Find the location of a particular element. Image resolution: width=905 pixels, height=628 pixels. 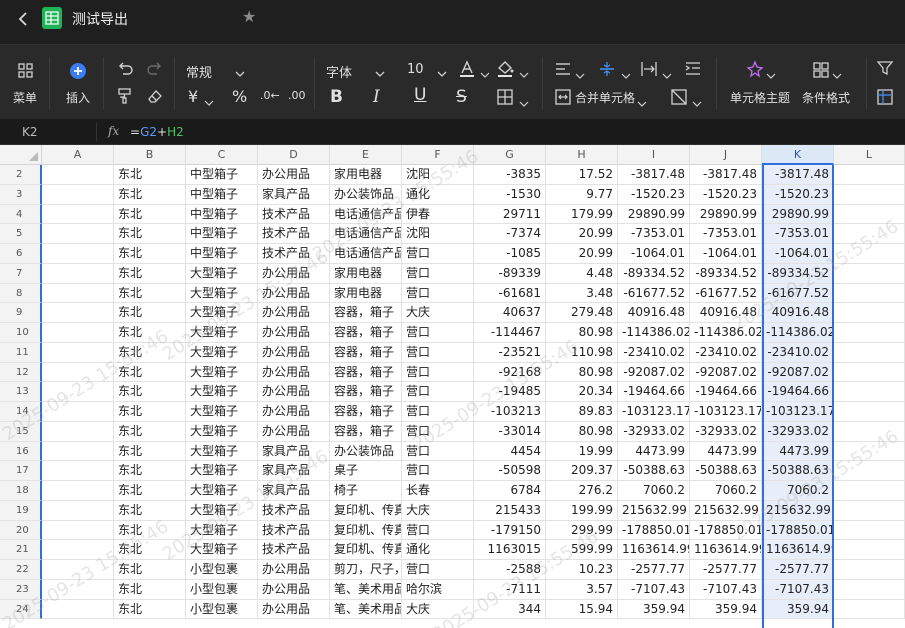

cell-k: -7107.43 is located at coordinates (798, 589).